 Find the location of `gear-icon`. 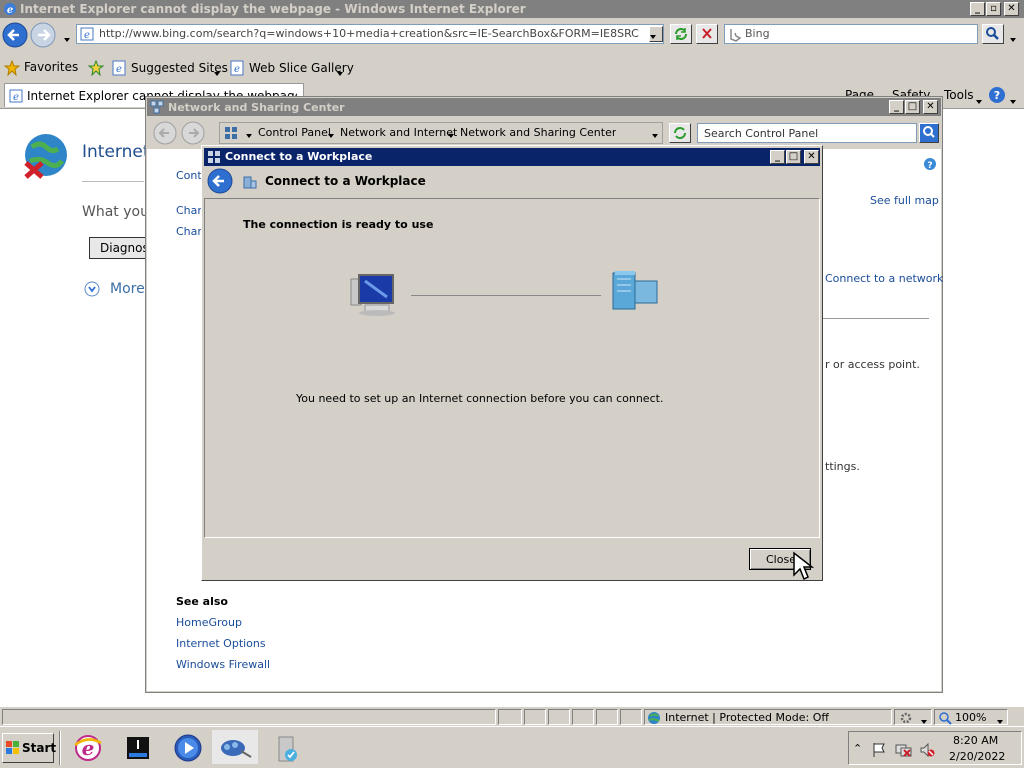

gear-icon is located at coordinates (906, 718).